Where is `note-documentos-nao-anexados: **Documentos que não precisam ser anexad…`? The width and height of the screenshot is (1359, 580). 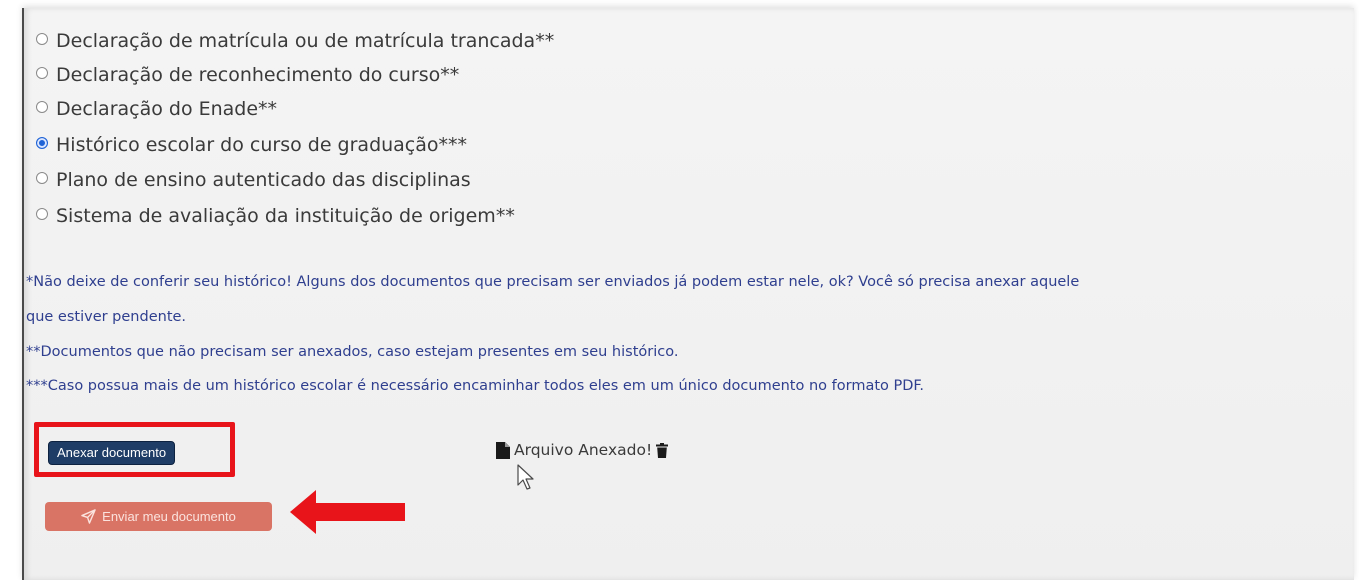
note-documentos-nao-anexados: **Documentos que não precisam ser anexad… is located at coordinates (352, 352).